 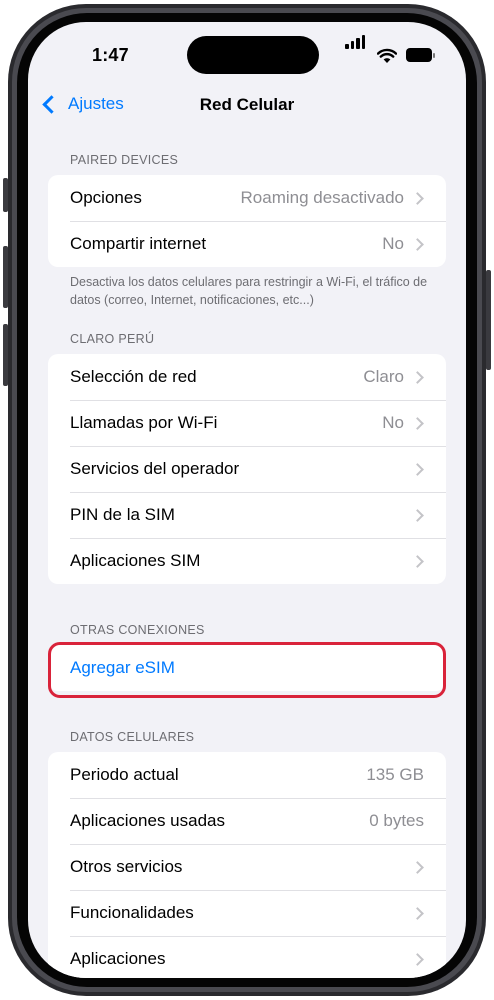 I want to click on status-bar: 1:47, so click(x=247, y=51).